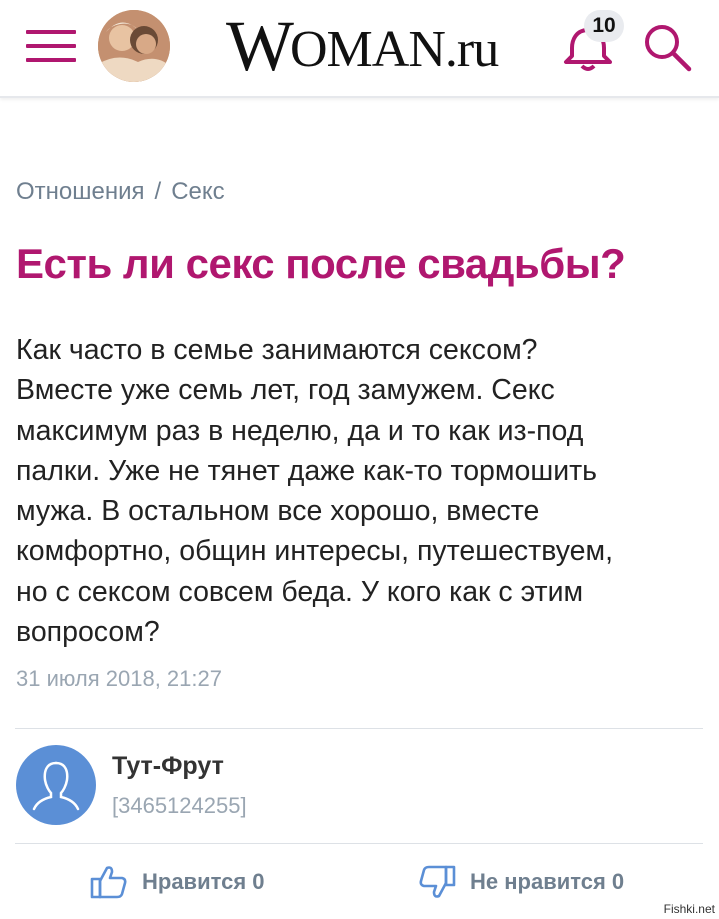  I want to click on search-button, so click(667, 48).